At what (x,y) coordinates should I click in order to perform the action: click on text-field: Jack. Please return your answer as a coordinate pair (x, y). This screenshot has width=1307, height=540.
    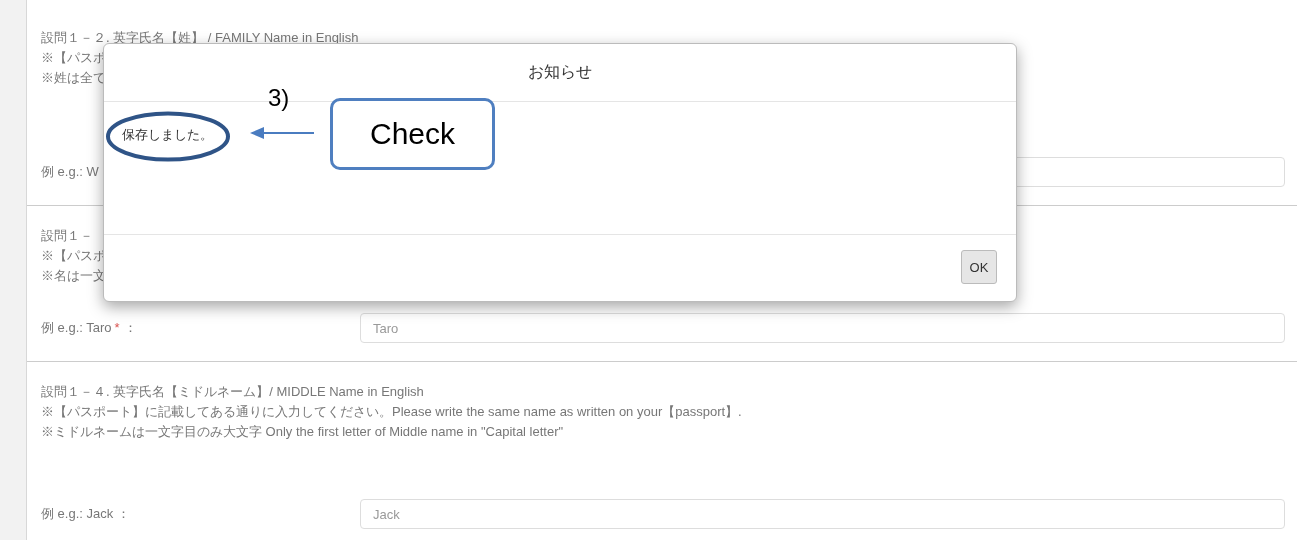
    Looking at the image, I should click on (822, 514).